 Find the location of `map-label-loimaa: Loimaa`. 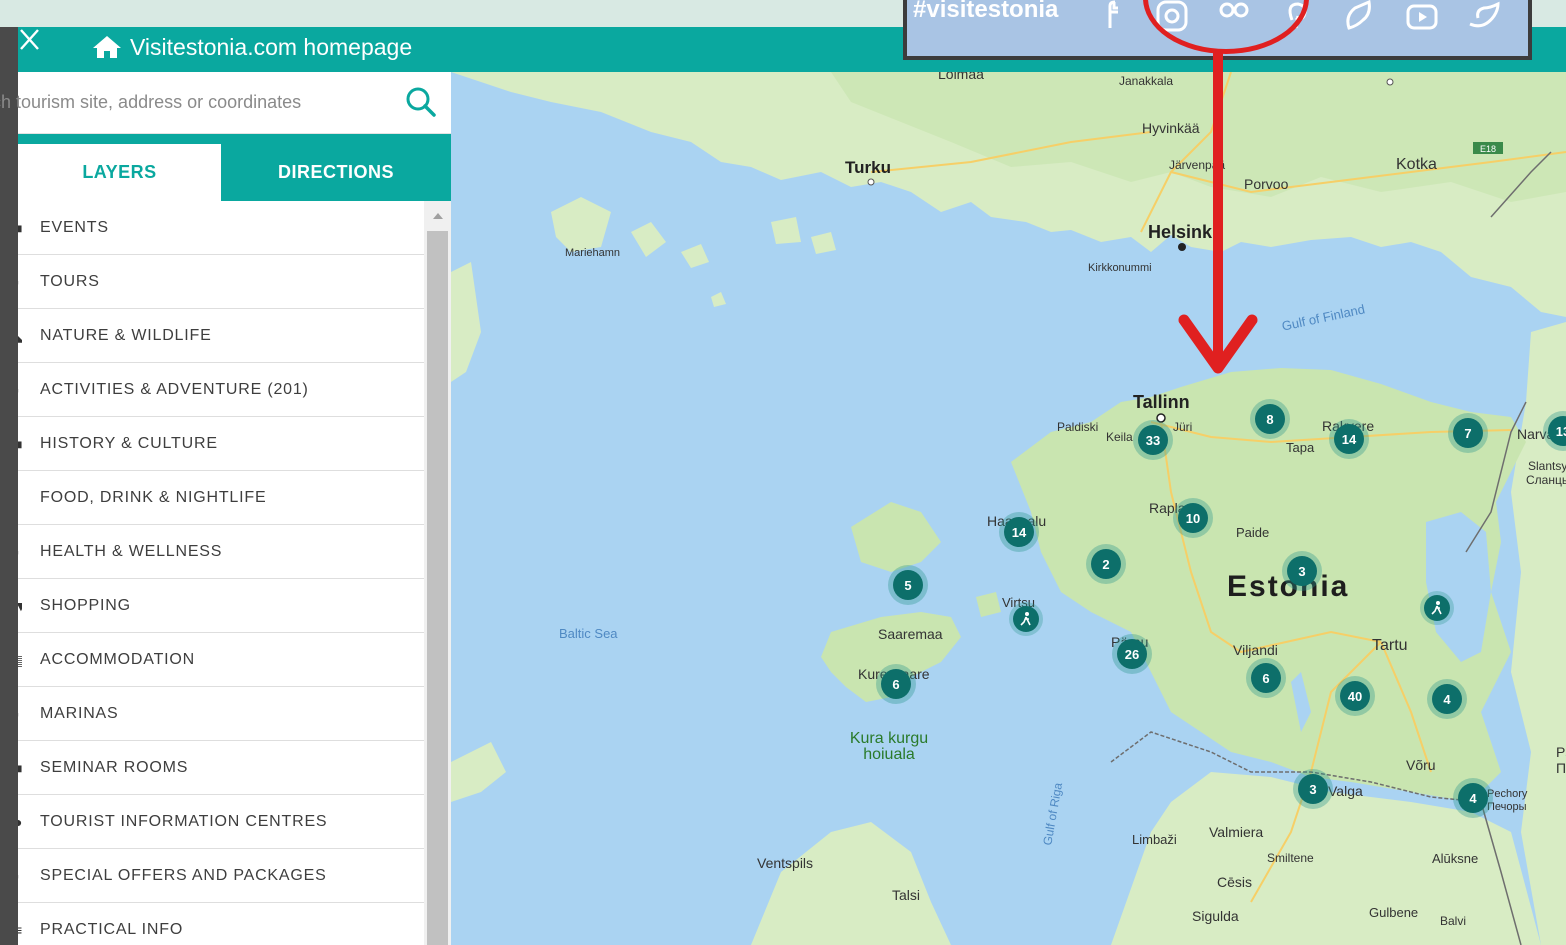

map-label-loimaa: Loimaa is located at coordinates (961, 77).